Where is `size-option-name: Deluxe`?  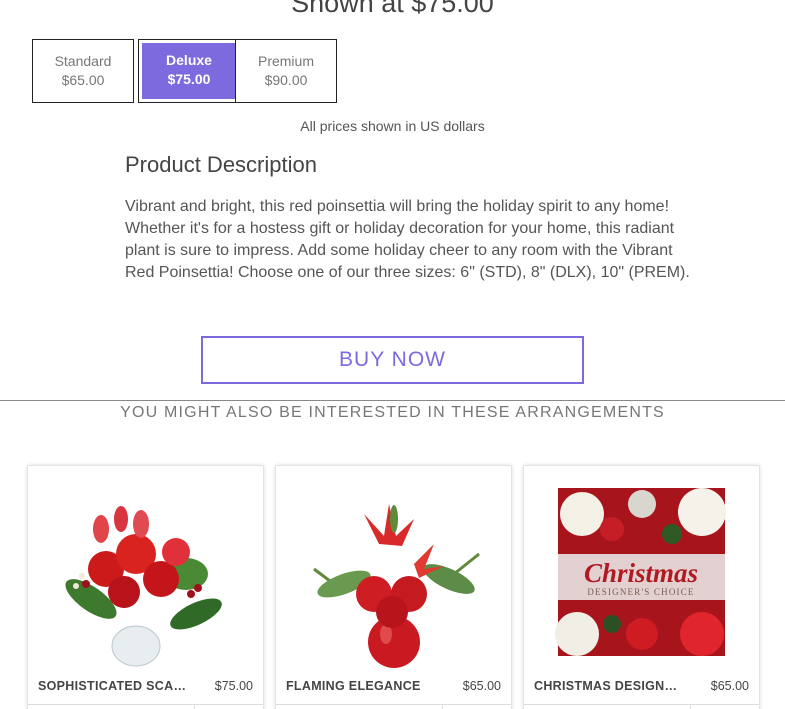
size-option-name: Deluxe is located at coordinates (189, 60).